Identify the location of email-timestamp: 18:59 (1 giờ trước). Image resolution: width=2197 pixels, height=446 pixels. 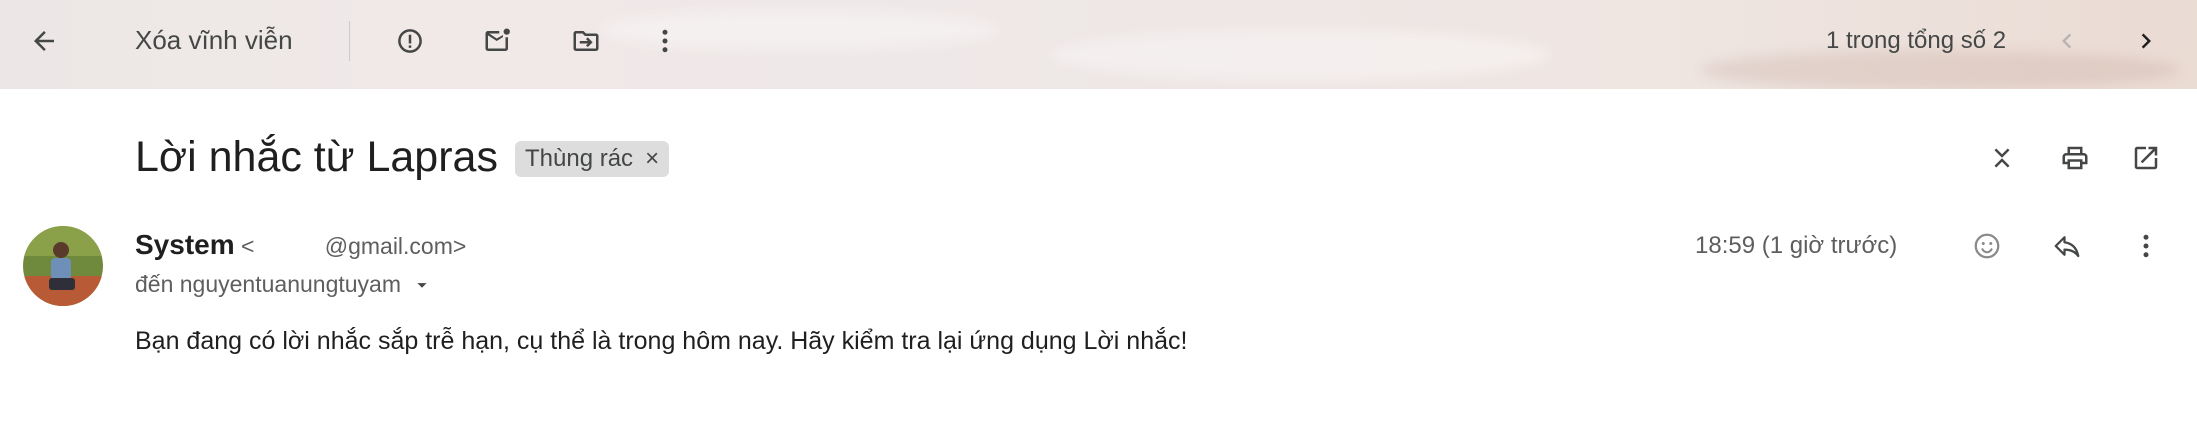
(1796, 245).